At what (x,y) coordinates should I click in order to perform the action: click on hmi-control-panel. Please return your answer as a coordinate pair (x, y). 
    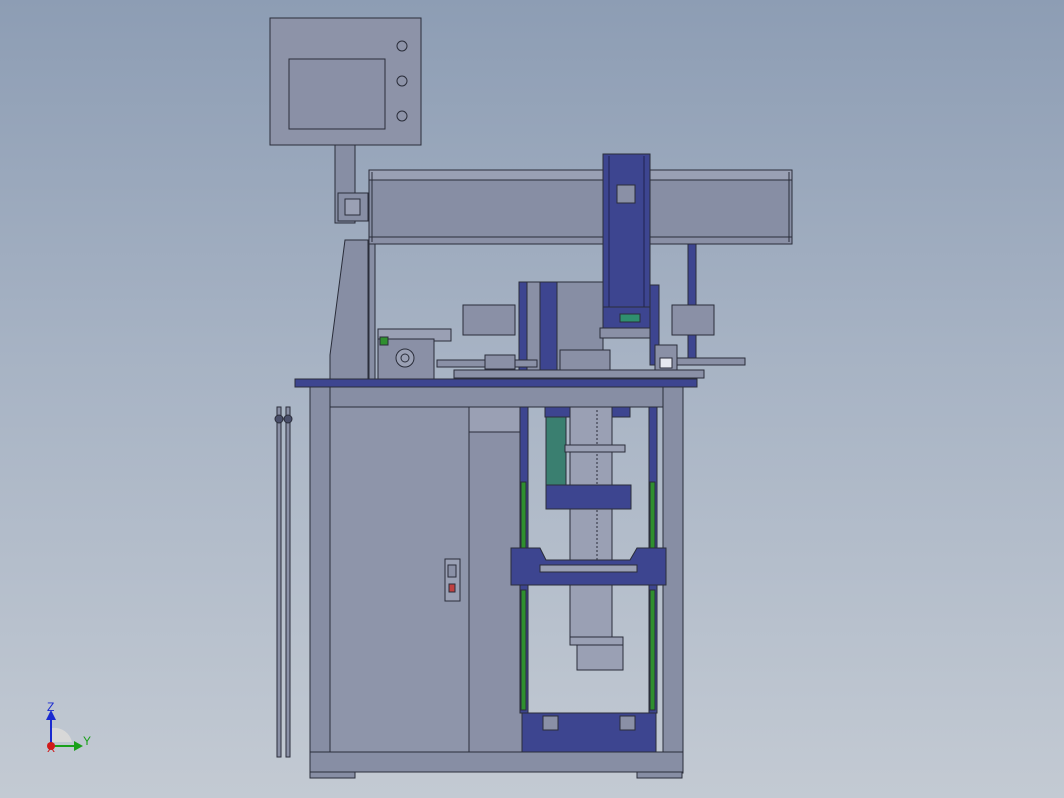
    Looking at the image, I should click on (345, 81).